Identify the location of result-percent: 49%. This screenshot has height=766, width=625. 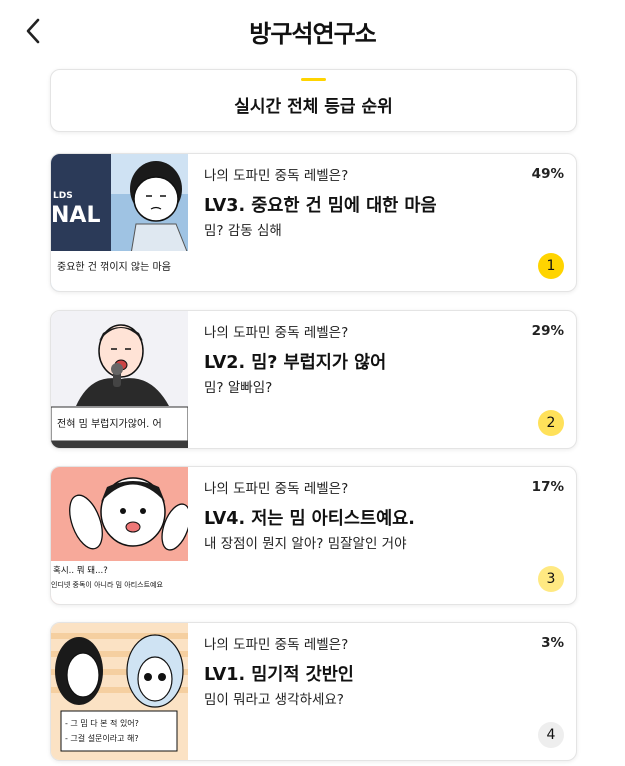
(547, 174).